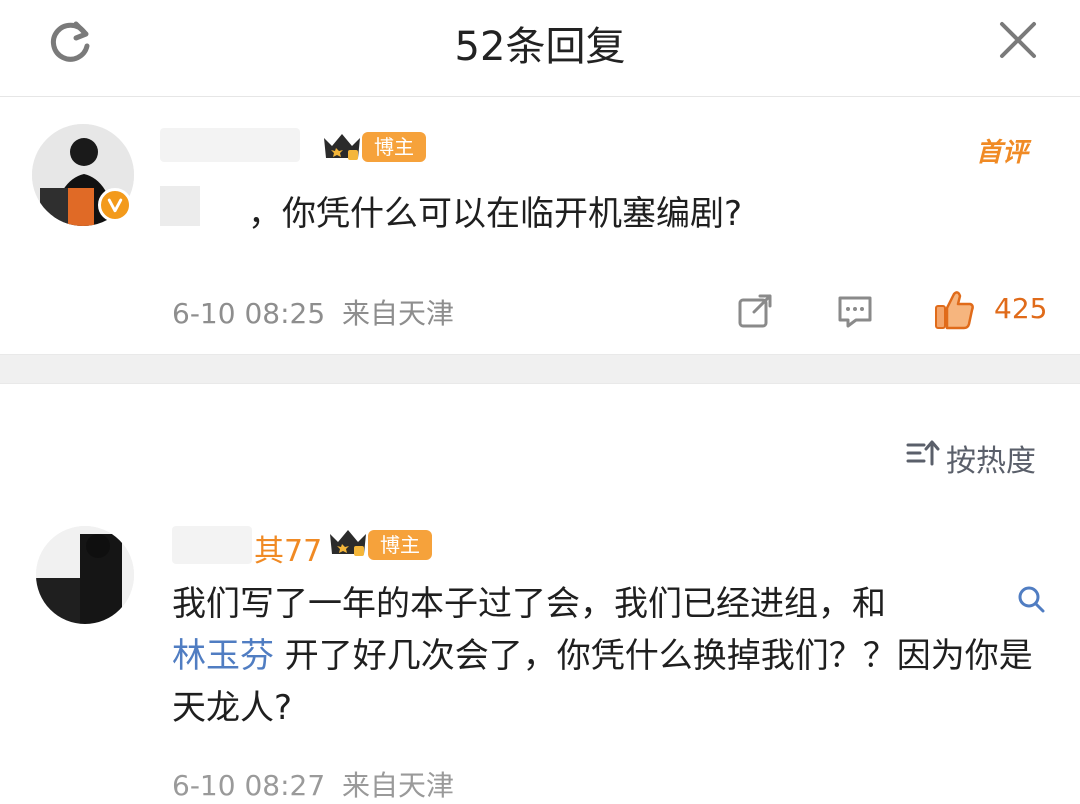 The width and height of the screenshot is (1080, 804). Describe the element at coordinates (223, 656) in the screenshot. I see `mention-link: 林玉芬` at that location.